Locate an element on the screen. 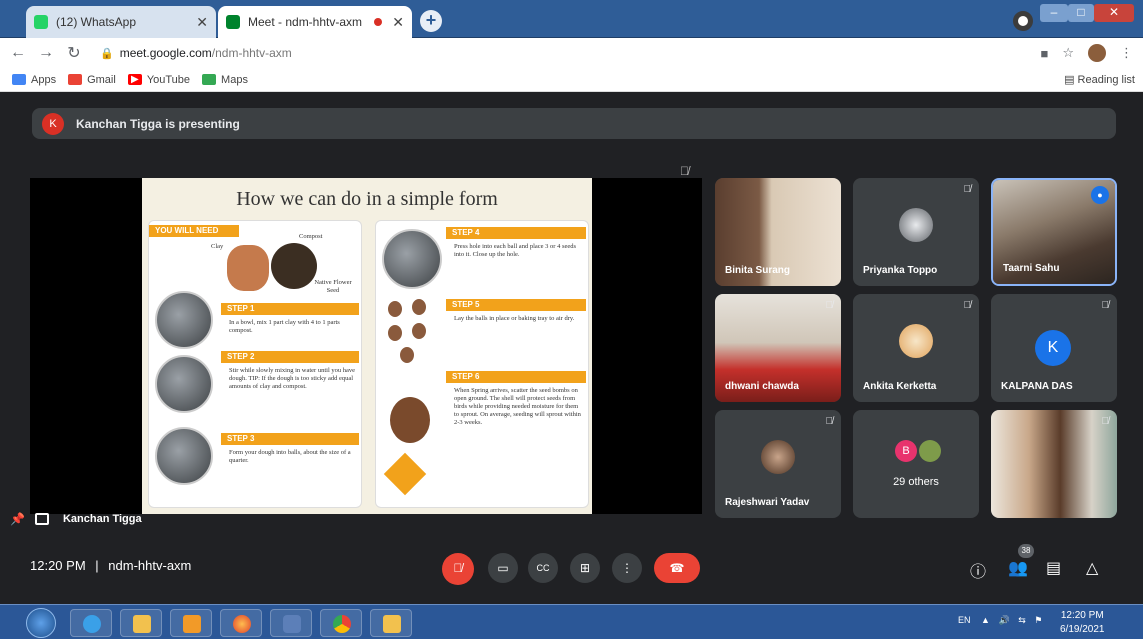 This screenshot has height=639, width=1143. meeting-code: ndm-hhtv-axm is located at coordinates (150, 565).